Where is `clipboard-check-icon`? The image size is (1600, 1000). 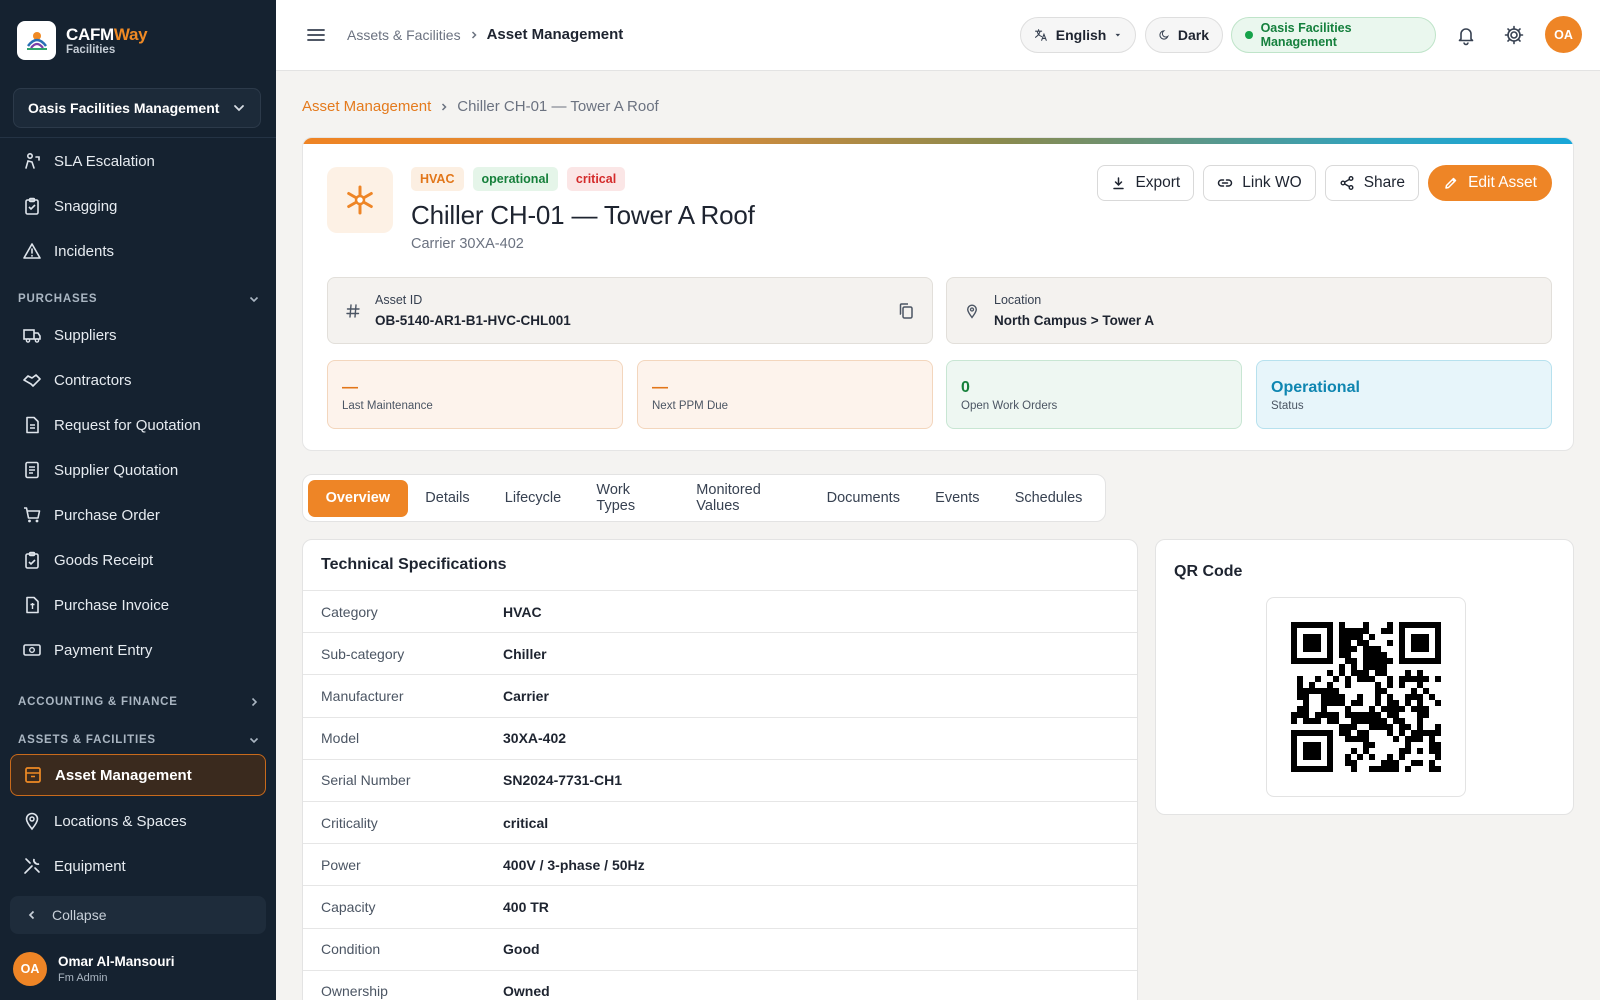 clipboard-check-icon is located at coordinates (32, 560).